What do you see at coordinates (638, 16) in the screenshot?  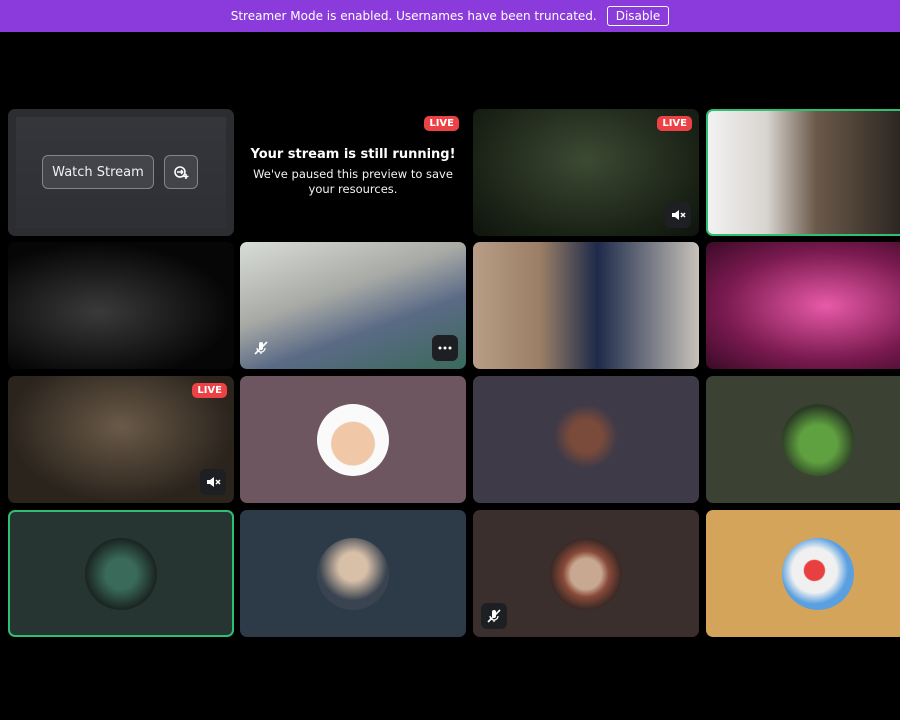 I see `disable-streamer-mode-button: Disable` at bounding box center [638, 16].